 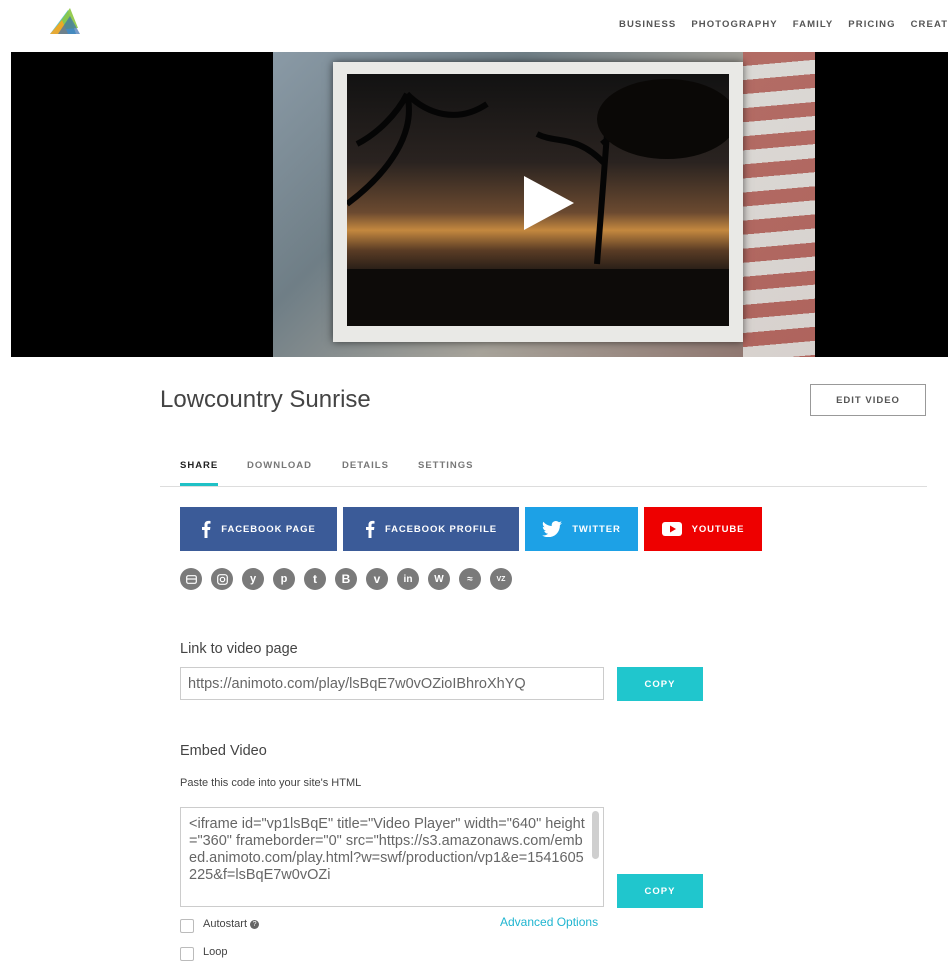 I want to click on facebook-profile-button: FACEBOOK PROFILE, so click(x=431, y=529).